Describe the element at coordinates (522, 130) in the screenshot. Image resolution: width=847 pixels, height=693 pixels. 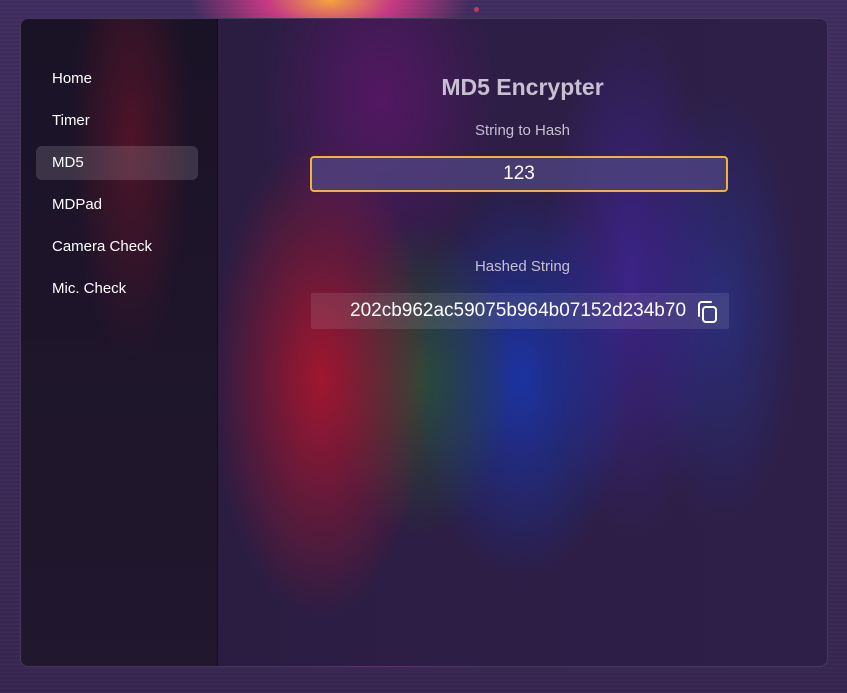
I see `string-to-hash-label: String to Hash` at that location.